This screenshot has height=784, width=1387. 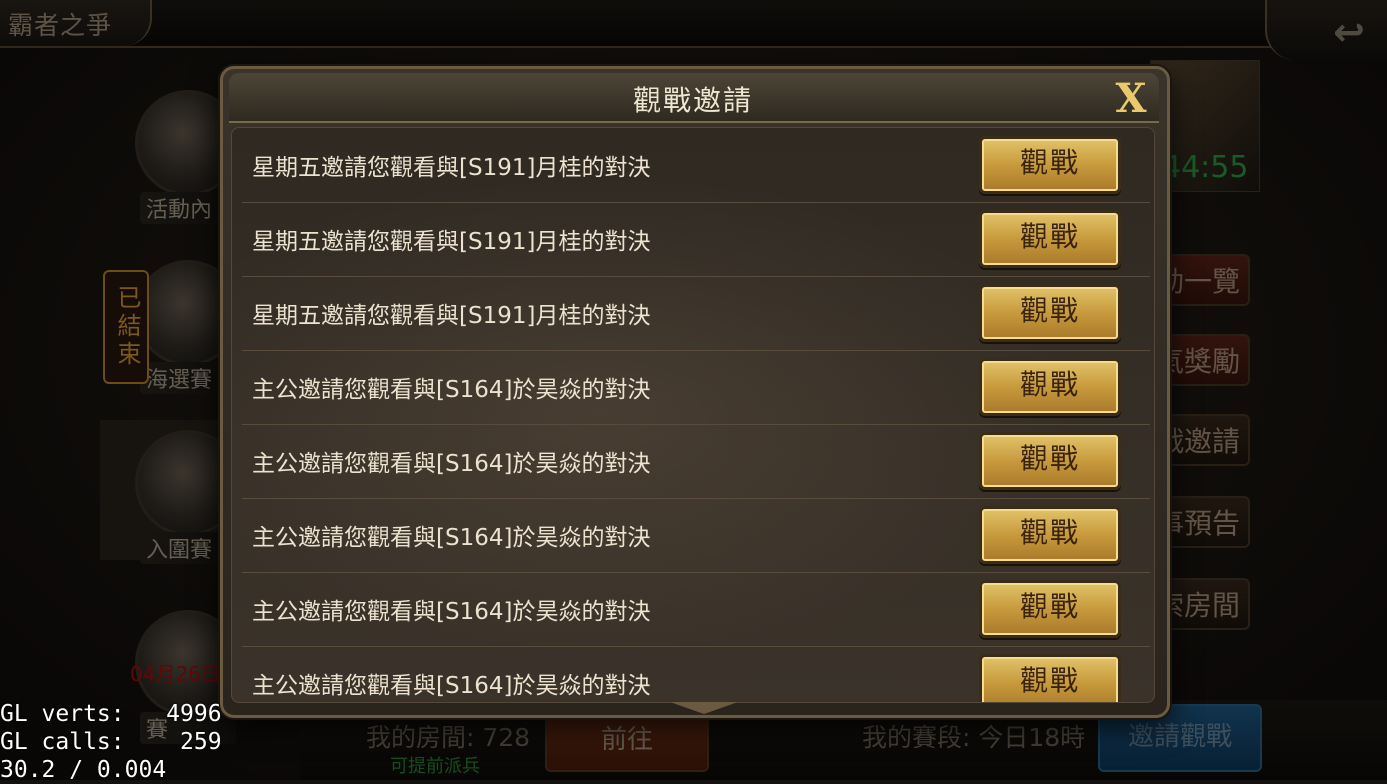 What do you see at coordinates (692, 100) in the screenshot?
I see `dialog-title: 觀戰邀請` at bounding box center [692, 100].